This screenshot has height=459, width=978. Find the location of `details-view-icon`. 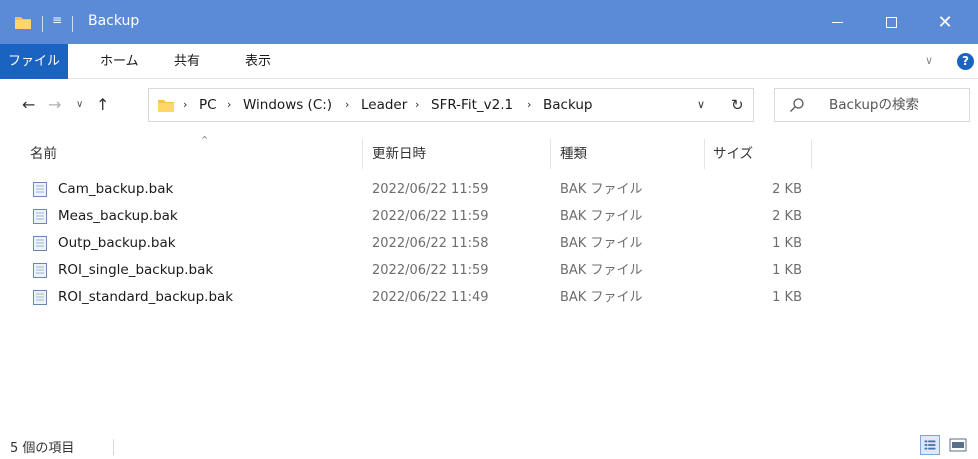

details-view-icon is located at coordinates (930, 445).